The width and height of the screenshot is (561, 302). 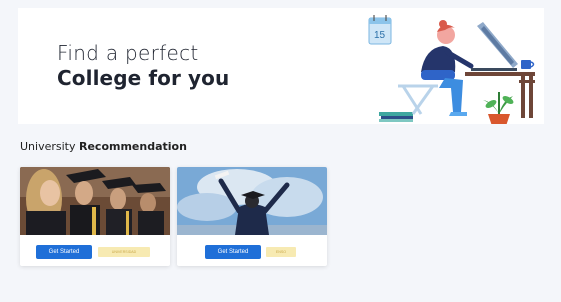 I want to click on section-title-regular: University, so click(x=49, y=146).